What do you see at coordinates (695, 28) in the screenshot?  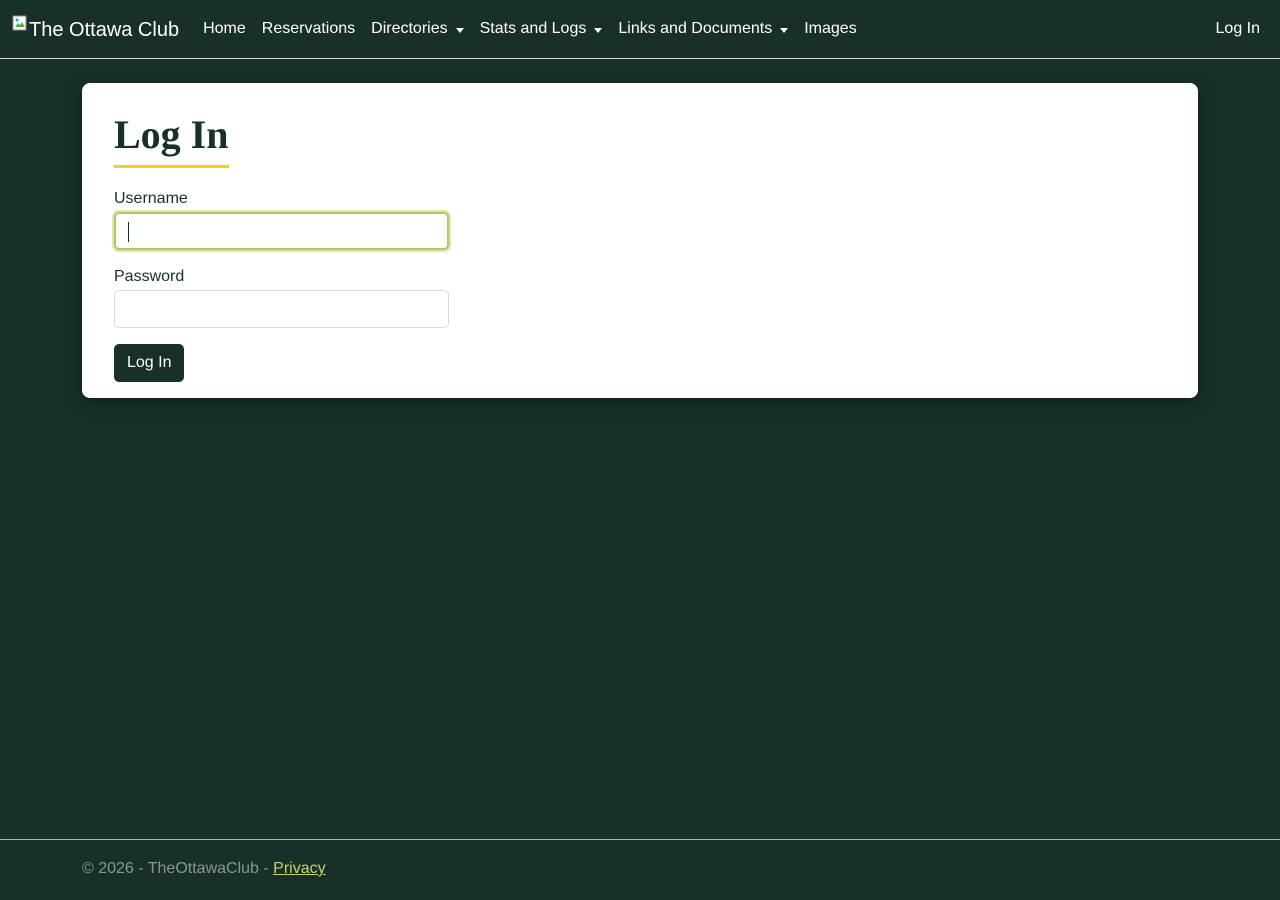 I see `nav-links-label: Links and Documents` at bounding box center [695, 28].